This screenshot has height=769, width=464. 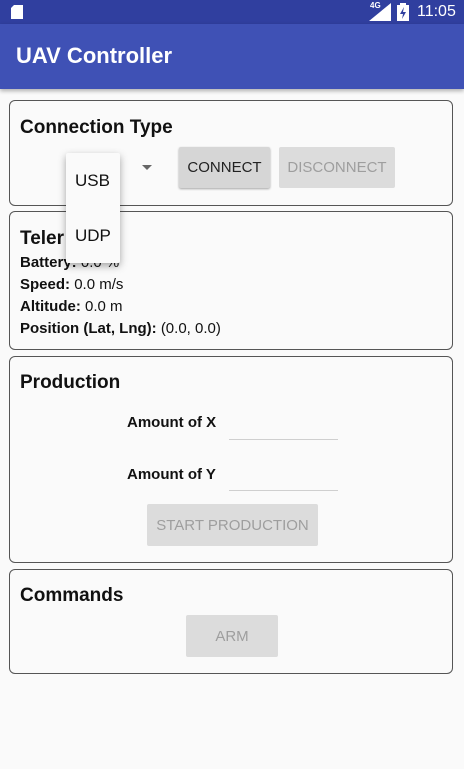 I want to click on start-production-button: START PRODUCTION, so click(x=232, y=525).